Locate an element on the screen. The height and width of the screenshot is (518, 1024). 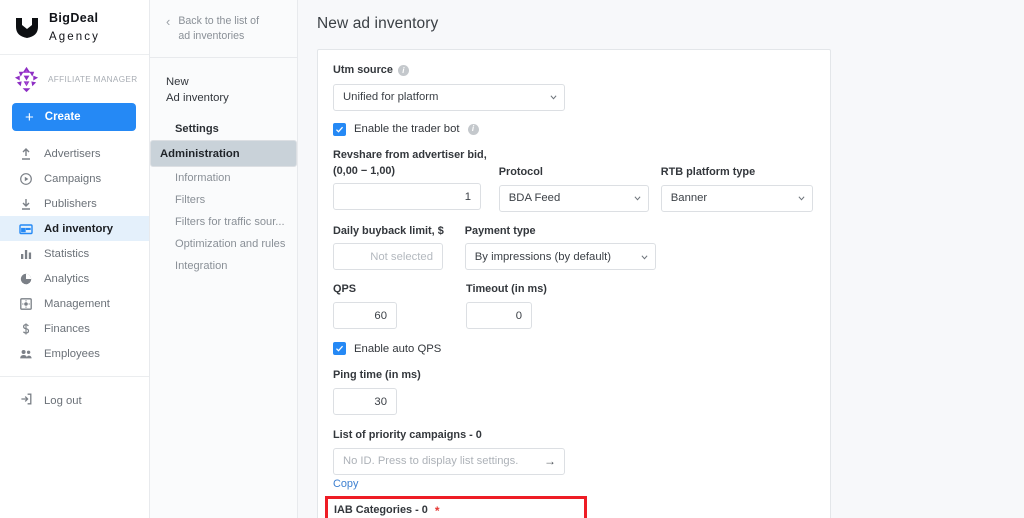
payment-type-field: Payment type By impressions (by default) is located at coordinates (560, 247).